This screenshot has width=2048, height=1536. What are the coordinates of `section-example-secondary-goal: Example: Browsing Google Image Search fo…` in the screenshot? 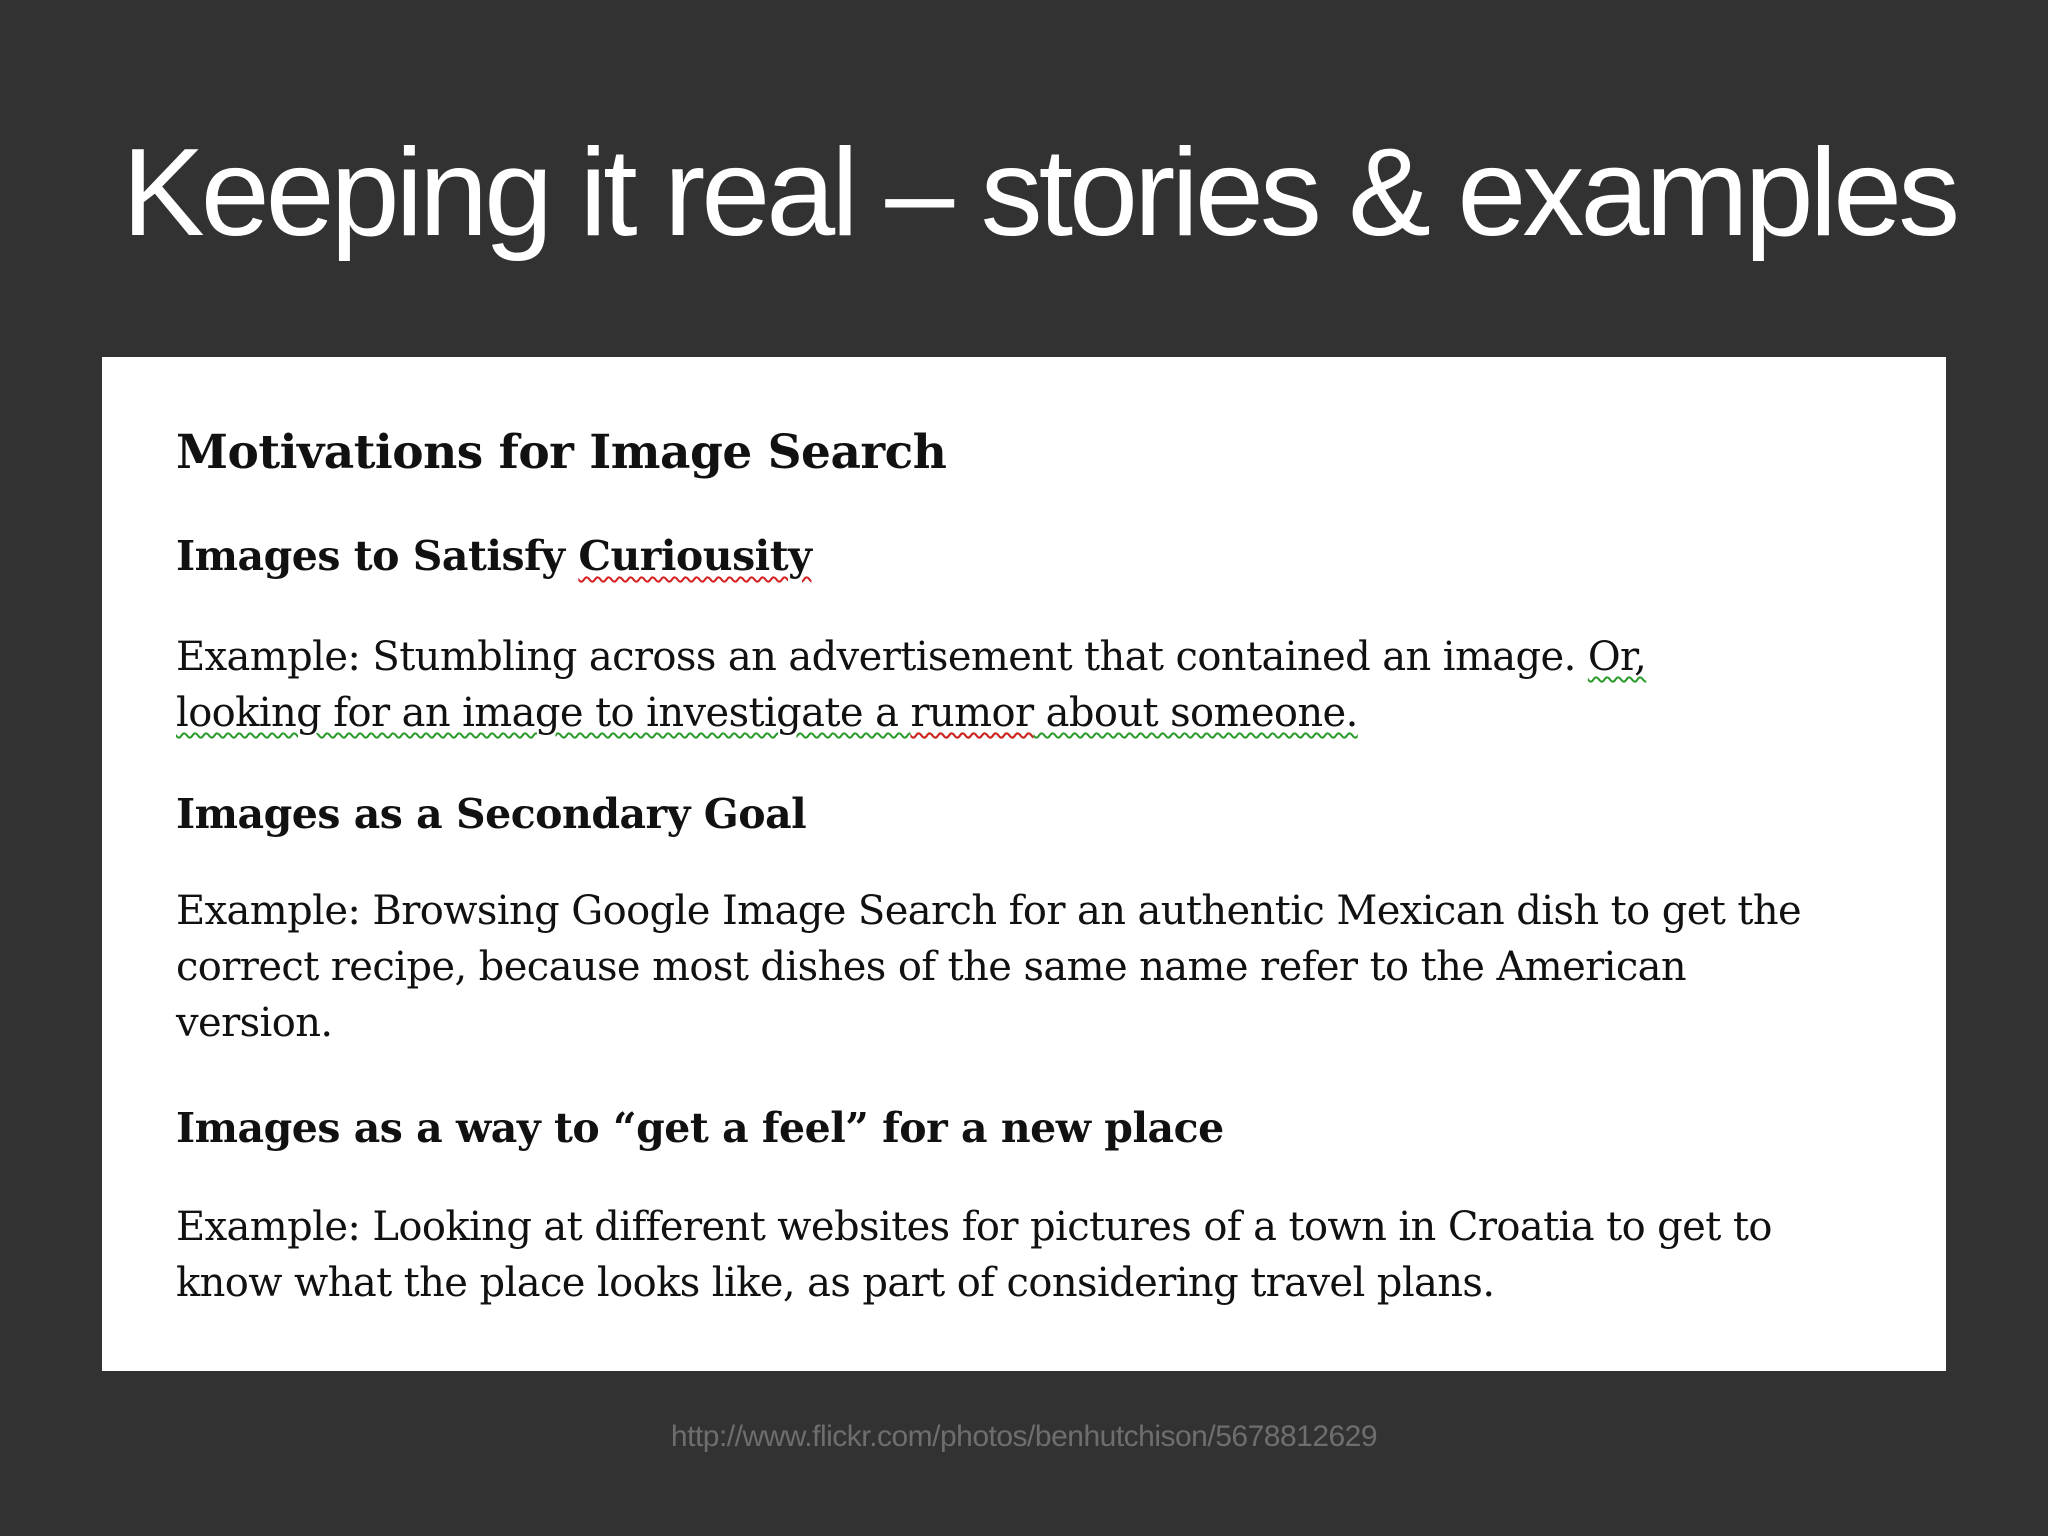 It's located at (1036, 967).